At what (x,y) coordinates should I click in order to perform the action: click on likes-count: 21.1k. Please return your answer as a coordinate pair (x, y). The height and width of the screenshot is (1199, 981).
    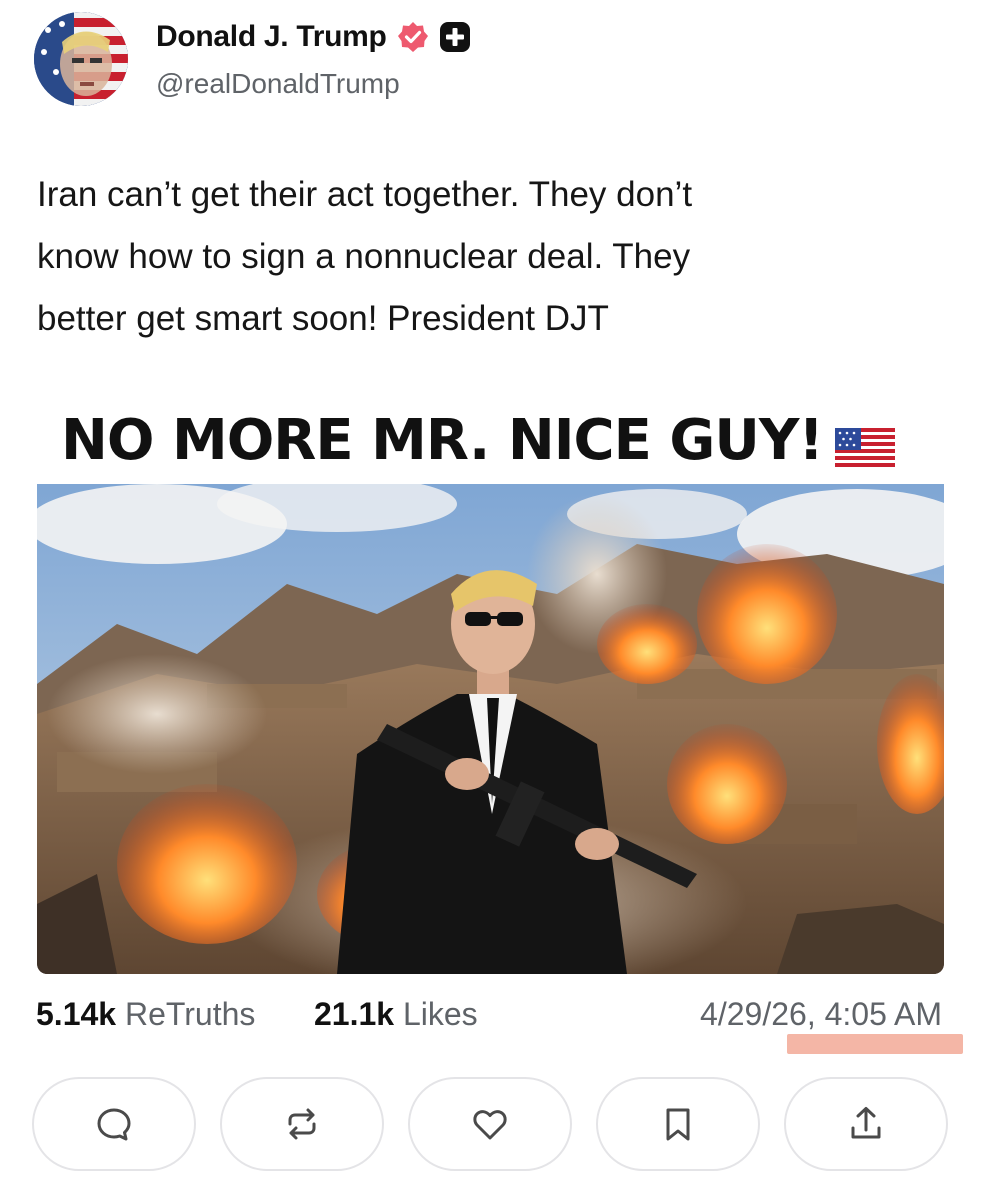
    Looking at the image, I should click on (354, 1014).